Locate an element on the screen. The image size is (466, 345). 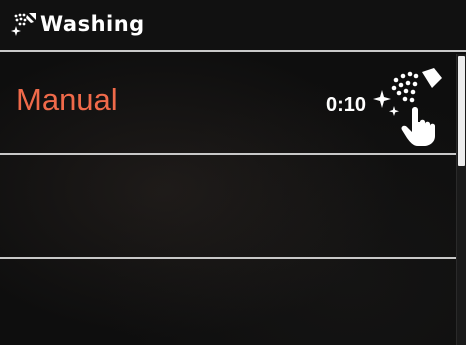
manual-spray-touch-icon is located at coordinates (407, 107).